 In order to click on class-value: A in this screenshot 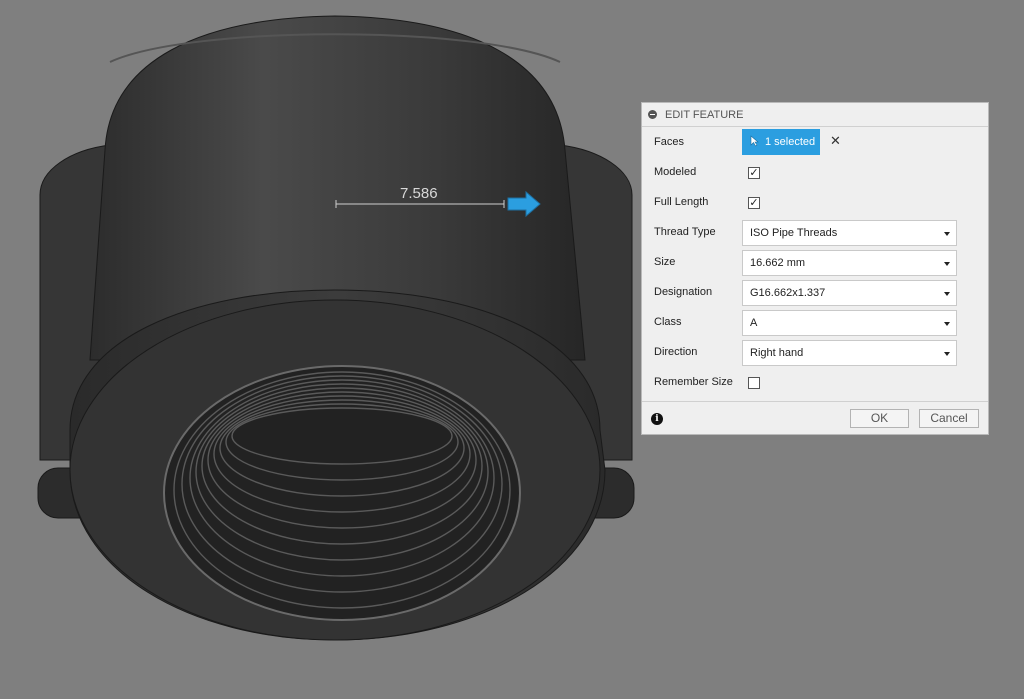, I will do `click(754, 323)`.